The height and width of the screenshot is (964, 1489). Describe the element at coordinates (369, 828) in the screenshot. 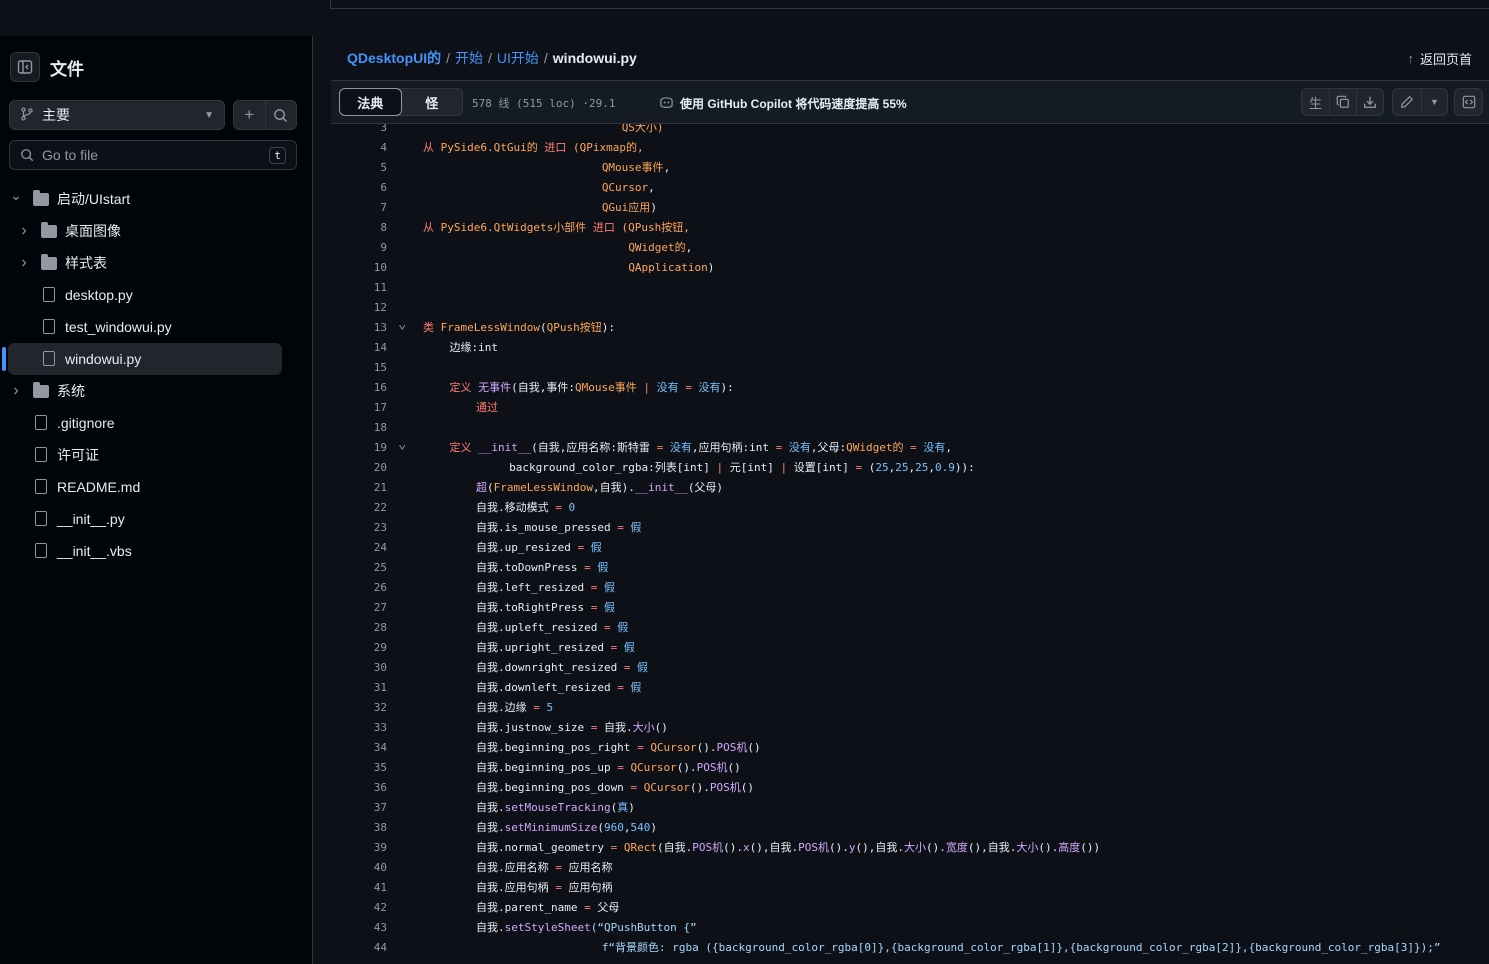

I see `line-number: 38` at that location.